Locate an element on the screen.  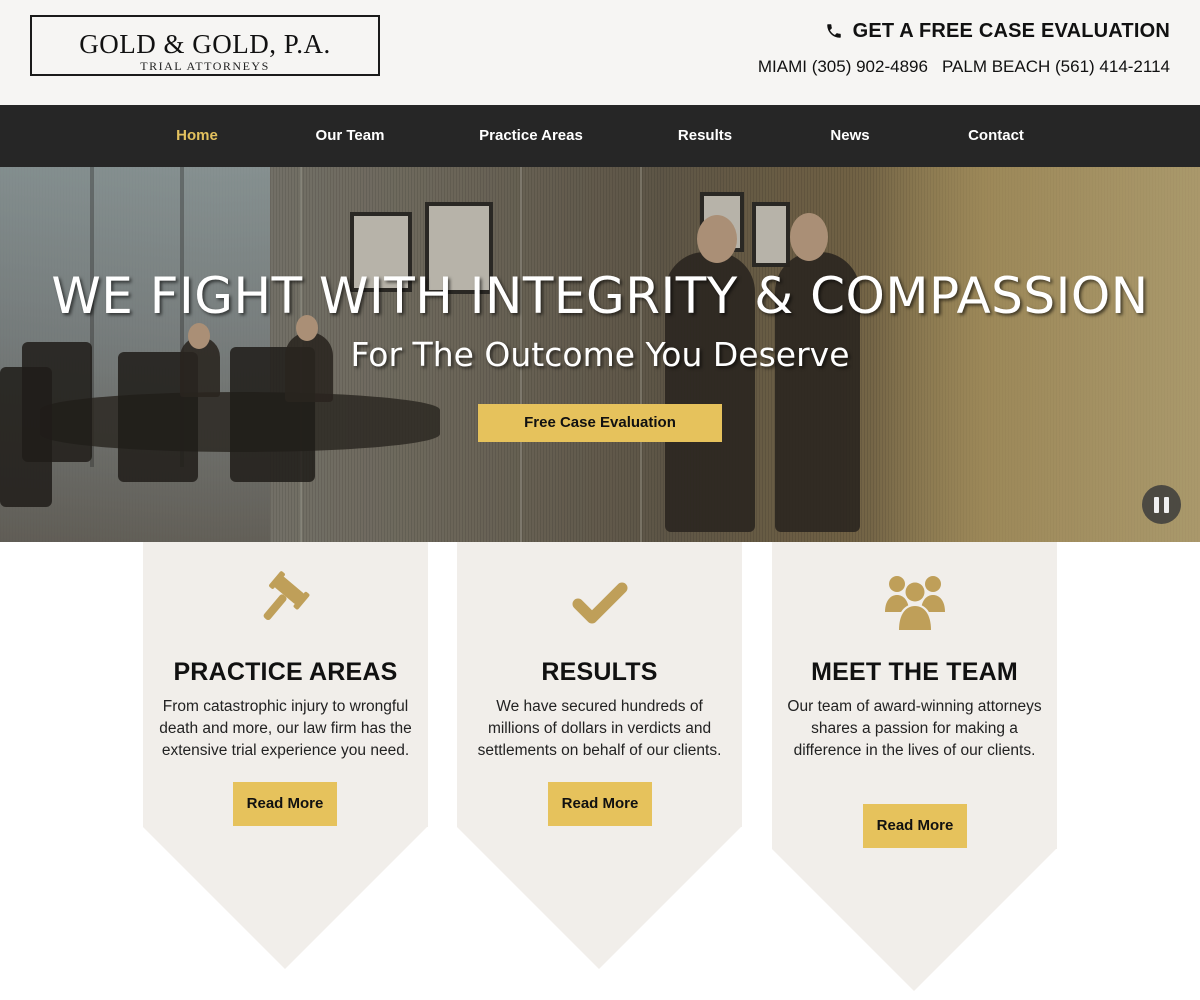
logo: GOLD & GOLD, P.A. TRIAL ATTORNEYS is located at coordinates (205, 45).